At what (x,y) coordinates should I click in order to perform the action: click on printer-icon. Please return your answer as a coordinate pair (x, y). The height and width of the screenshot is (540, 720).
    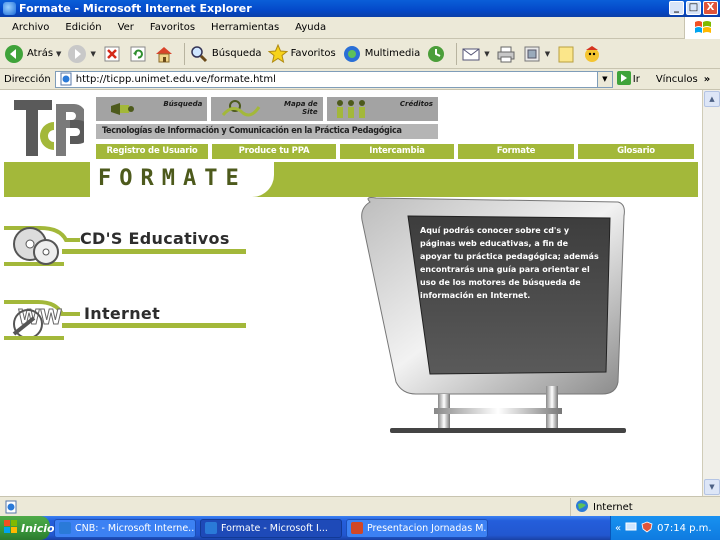
    Looking at the image, I should click on (506, 54).